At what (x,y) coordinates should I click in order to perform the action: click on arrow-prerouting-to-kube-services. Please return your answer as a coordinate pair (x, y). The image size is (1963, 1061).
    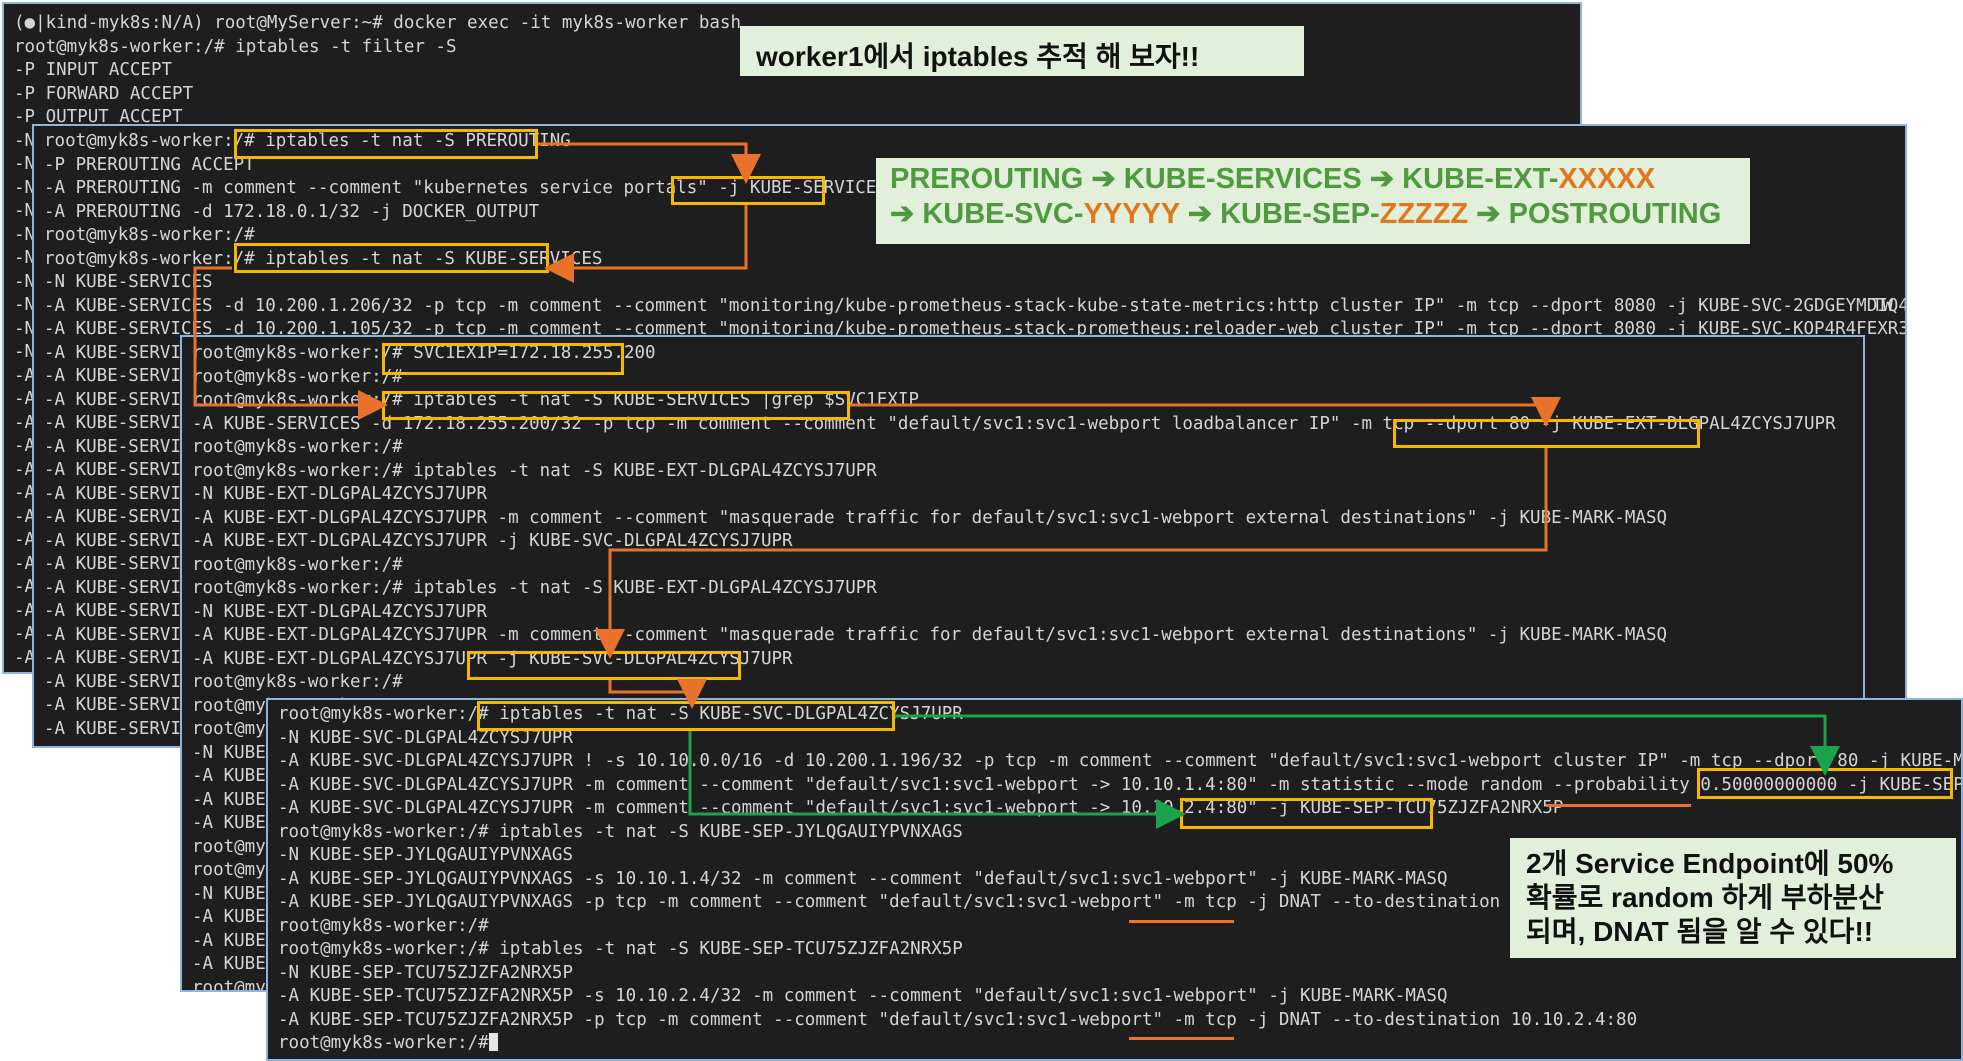
    Looking at the image, I should click on (649, 163).